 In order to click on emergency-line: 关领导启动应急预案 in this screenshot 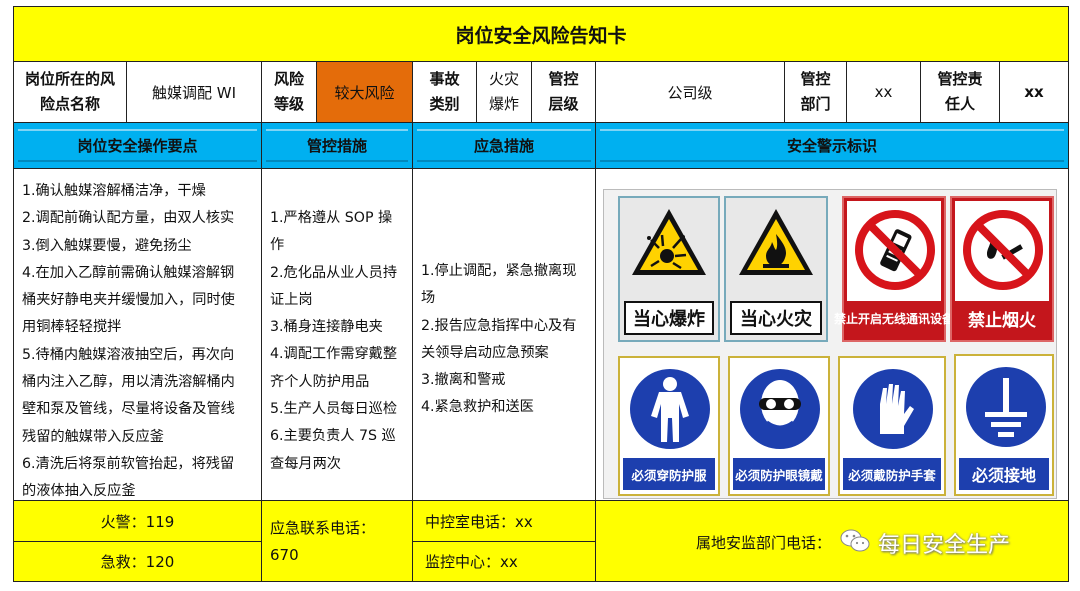, I will do `click(485, 352)`.